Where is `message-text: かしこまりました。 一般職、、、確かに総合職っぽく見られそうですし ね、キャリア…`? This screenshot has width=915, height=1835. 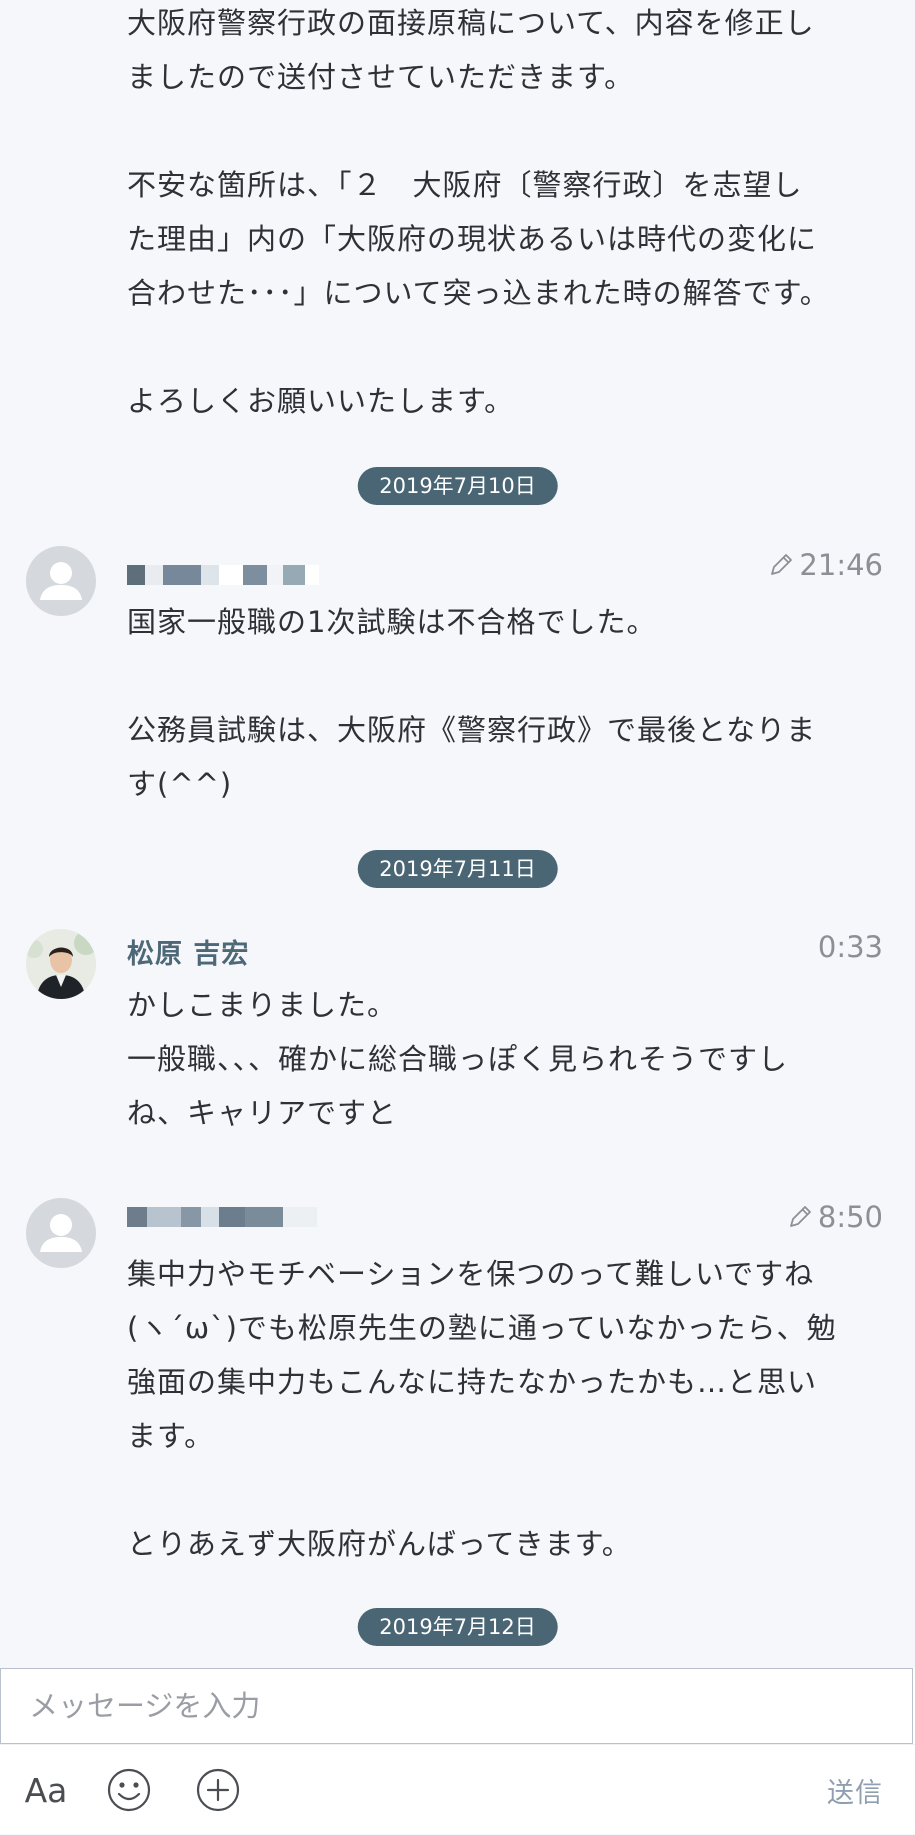
message-text: かしこまりました。 一般職、、、確かに総合職っぽく見られそうですし ね、キャリア… is located at coordinates (458, 1059).